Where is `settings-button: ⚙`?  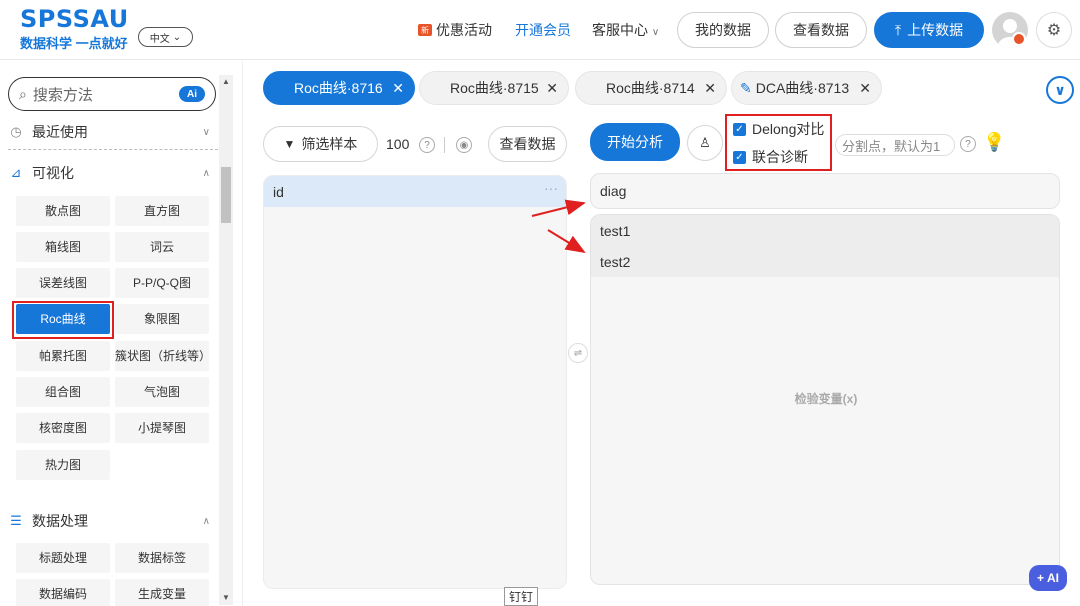
settings-button: ⚙ is located at coordinates (1054, 30).